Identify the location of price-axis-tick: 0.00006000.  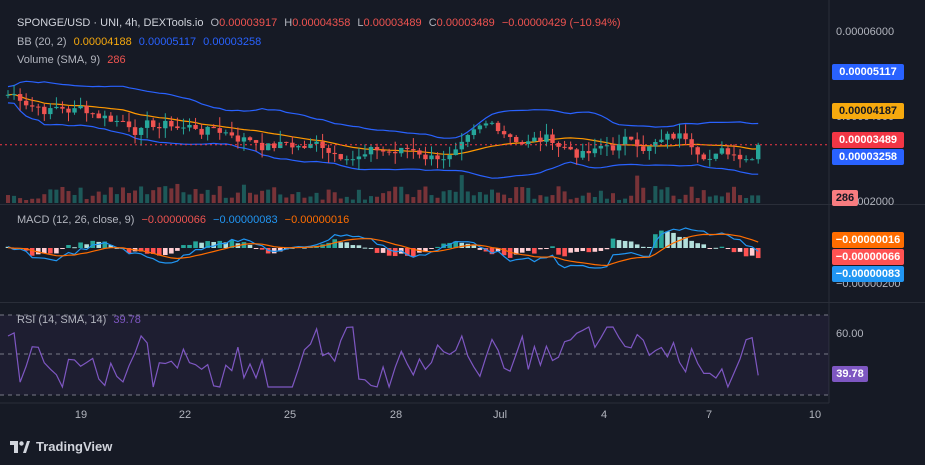
(865, 32).